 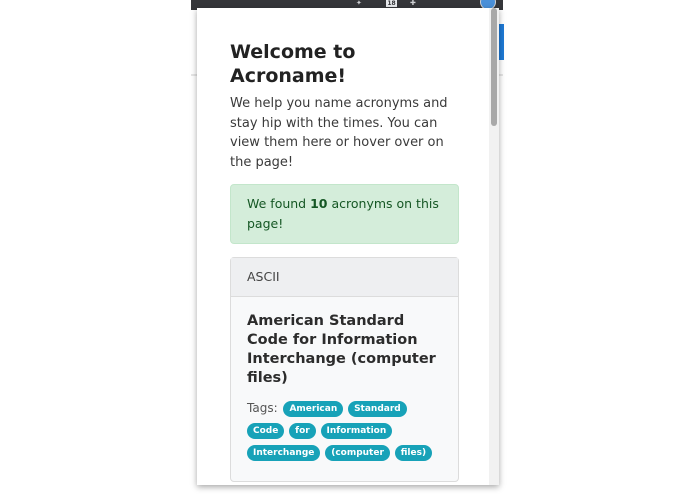 I want to click on puzzle-icon: ✚, so click(x=413, y=3).